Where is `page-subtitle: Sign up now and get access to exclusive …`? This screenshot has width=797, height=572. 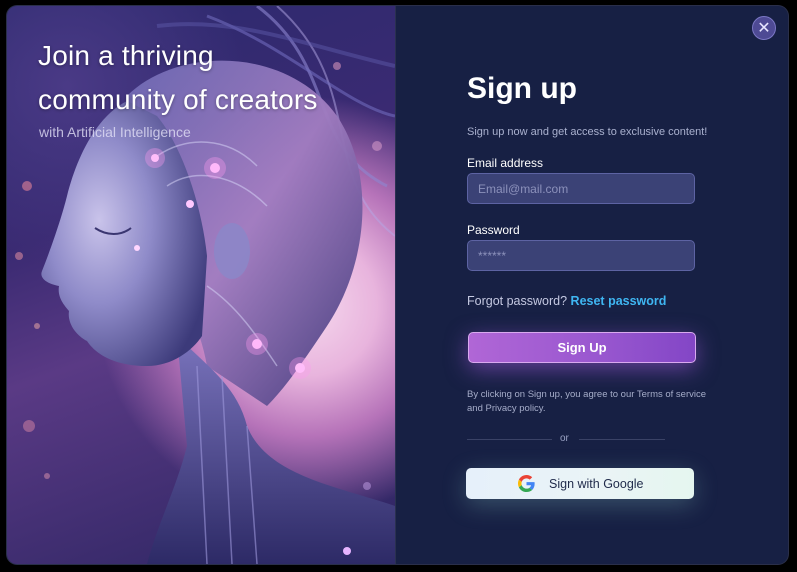
page-subtitle: Sign up now and get access to exclusive … is located at coordinates (587, 132).